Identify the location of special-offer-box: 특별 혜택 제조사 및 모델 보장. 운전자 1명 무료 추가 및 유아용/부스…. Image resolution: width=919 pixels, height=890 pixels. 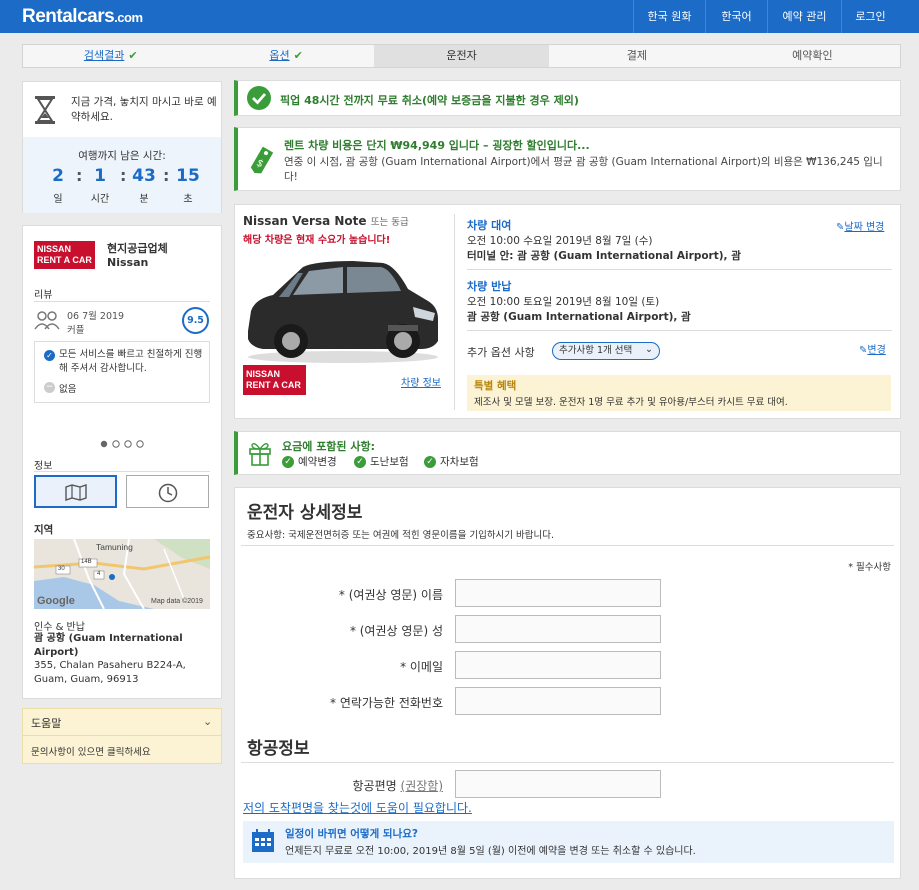
(679, 393).